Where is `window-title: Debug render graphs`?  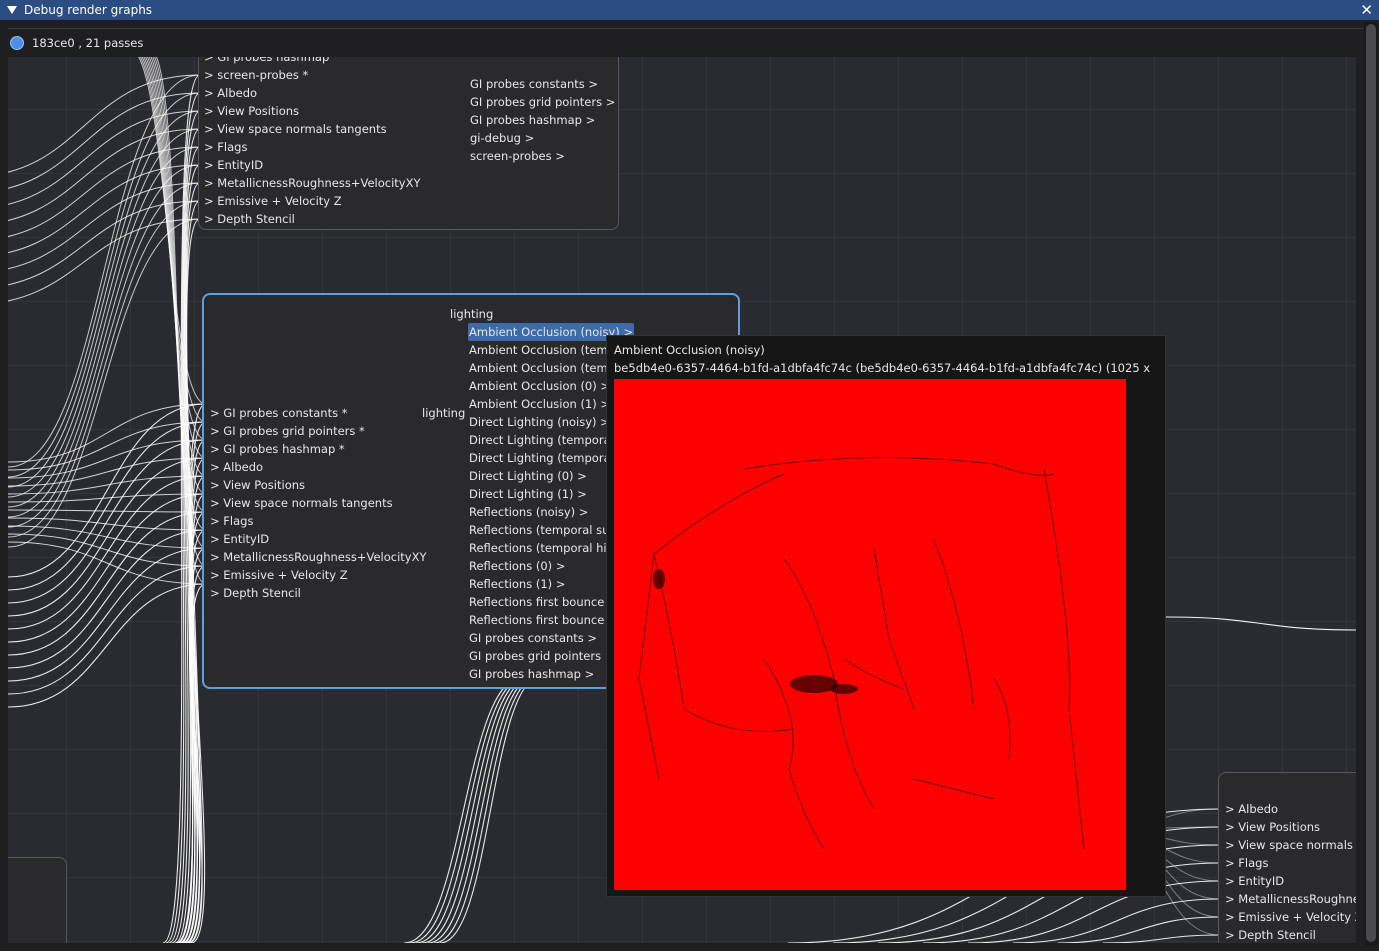 window-title: Debug render graphs is located at coordinates (88, 10).